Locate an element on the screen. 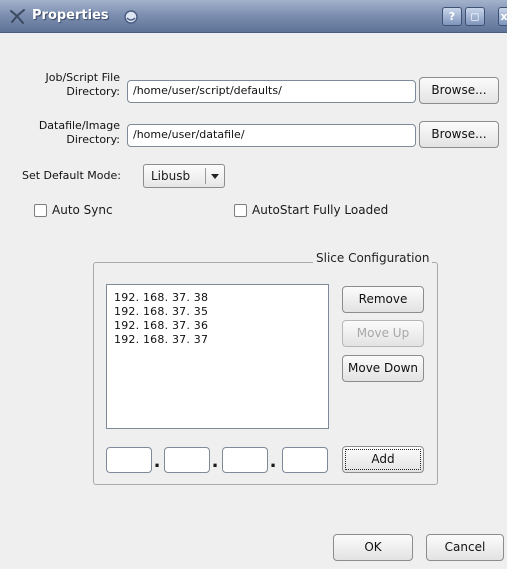 The height and width of the screenshot is (569, 507). maximize-icon: ◻ is located at coordinates (475, 16).